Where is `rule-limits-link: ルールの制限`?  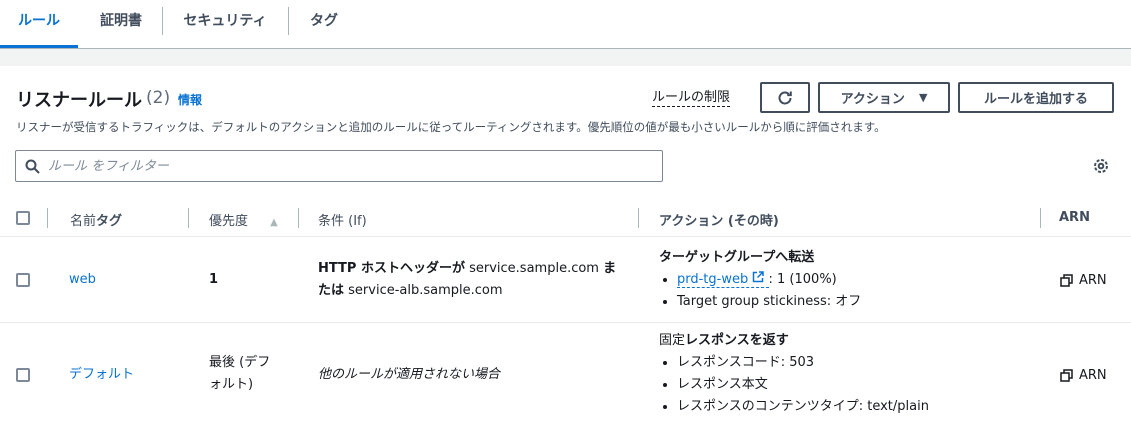
rule-limits-link: ルールの制限 is located at coordinates (691, 98).